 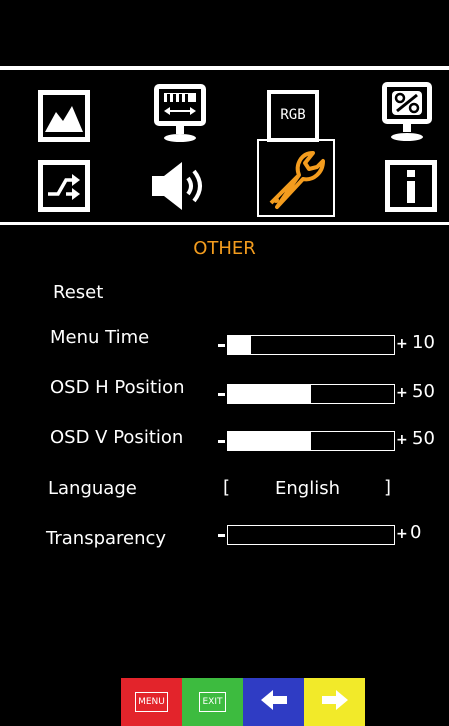 I want to click on language-right-bracket: ], so click(x=388, y=487).